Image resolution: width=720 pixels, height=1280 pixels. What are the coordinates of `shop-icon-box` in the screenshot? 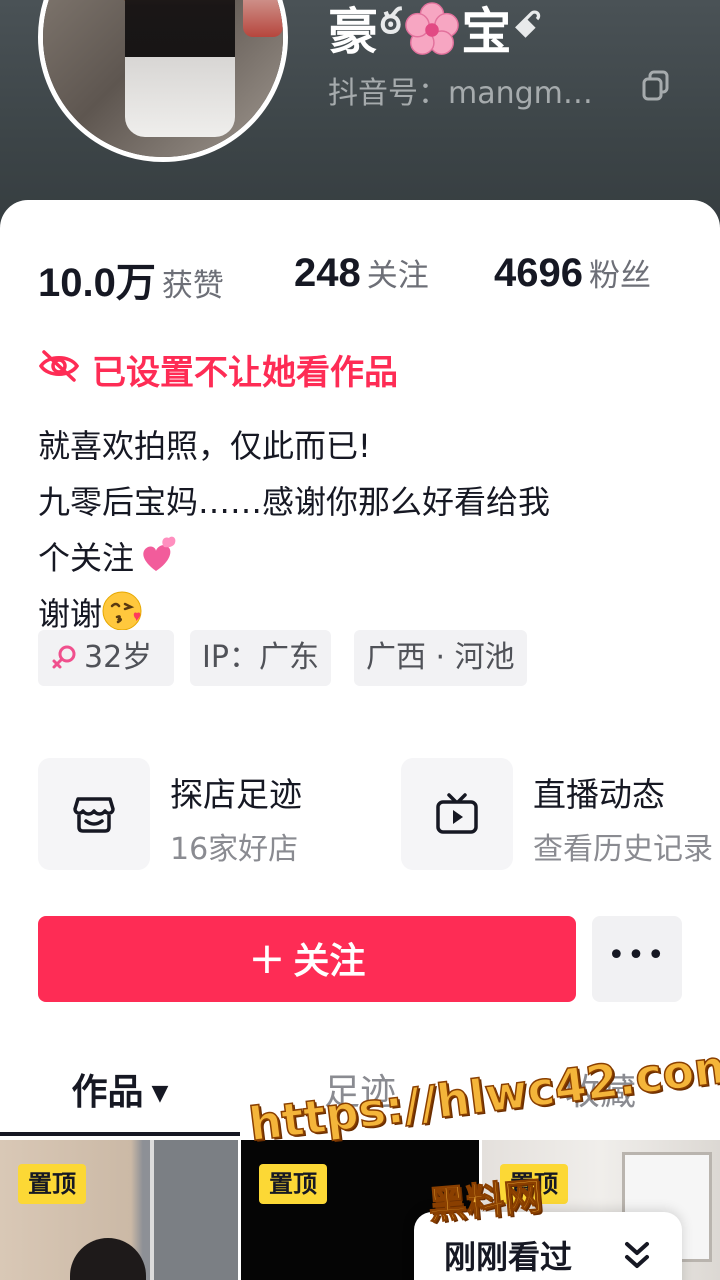 It's located at (94, 814).